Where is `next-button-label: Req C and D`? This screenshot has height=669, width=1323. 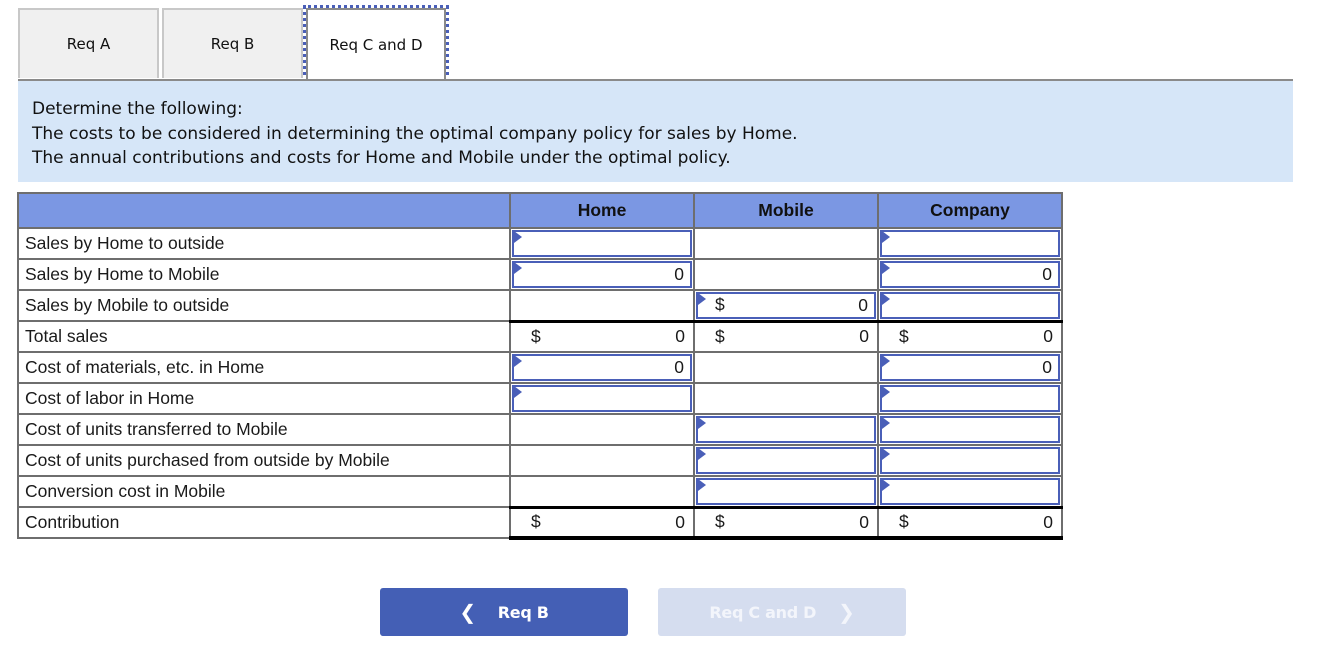 next-button-label: Req C and D is located at coordinates (763, 612).